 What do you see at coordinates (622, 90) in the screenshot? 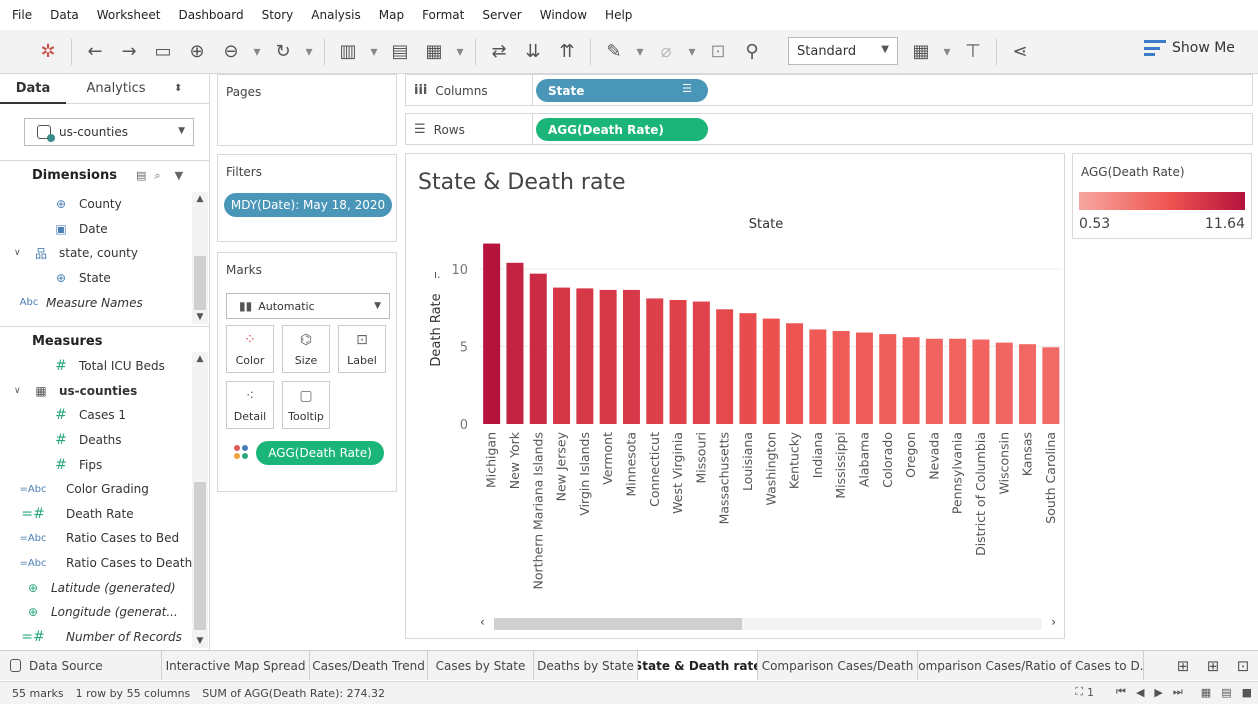
I see `state-column-pill: State ☰` at bounding box center [622, 90].